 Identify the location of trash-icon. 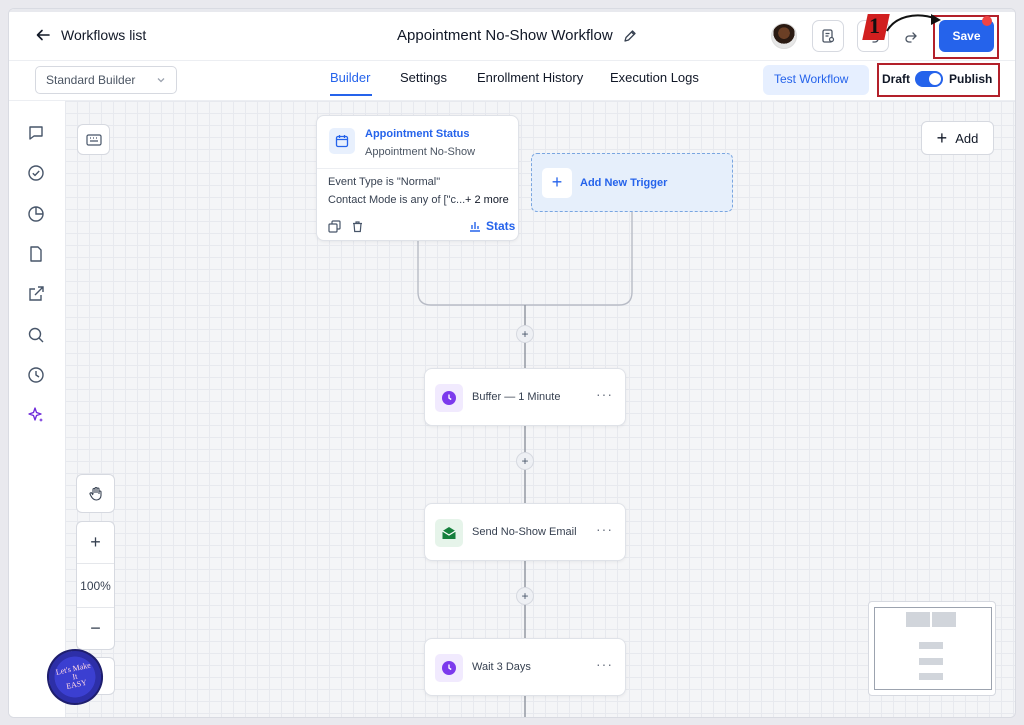
(357, 226).